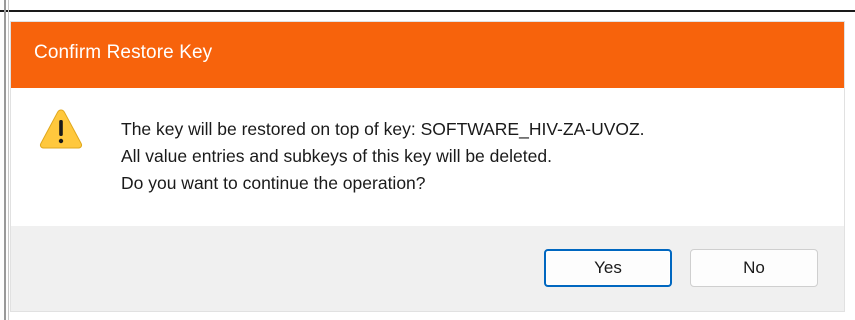  What do you see at coordinates (61, 129) in the screenshot?
I see `warning-icon` at bounding box center [61, 129].